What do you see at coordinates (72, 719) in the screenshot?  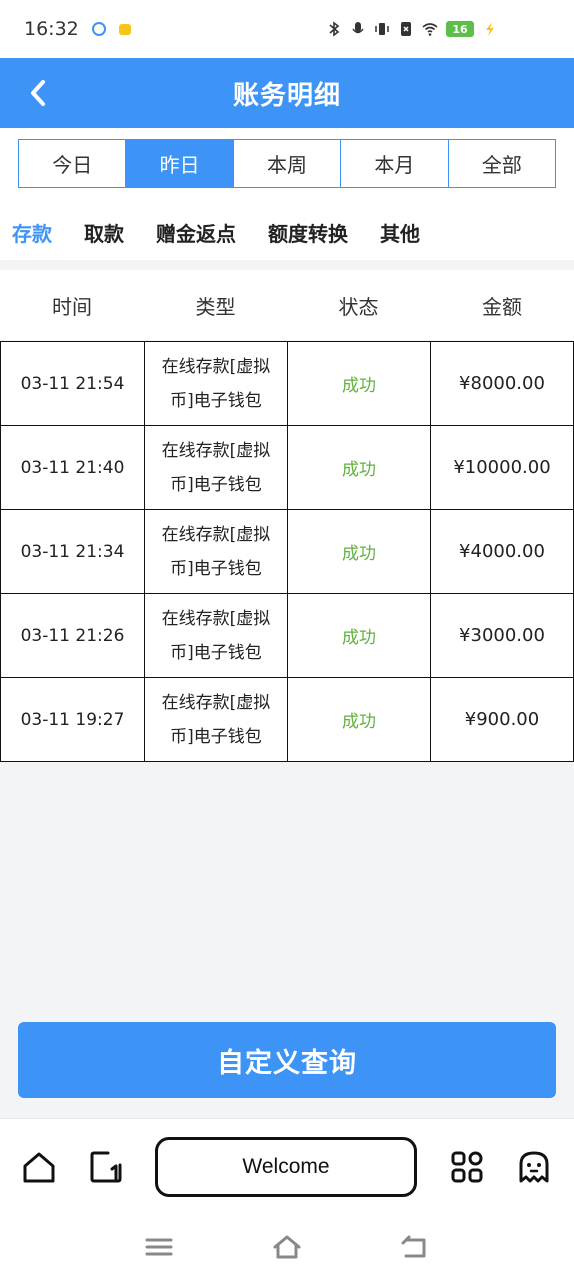 I see `cell-time: 03-11 19:27` at bounding box center [72, 719].